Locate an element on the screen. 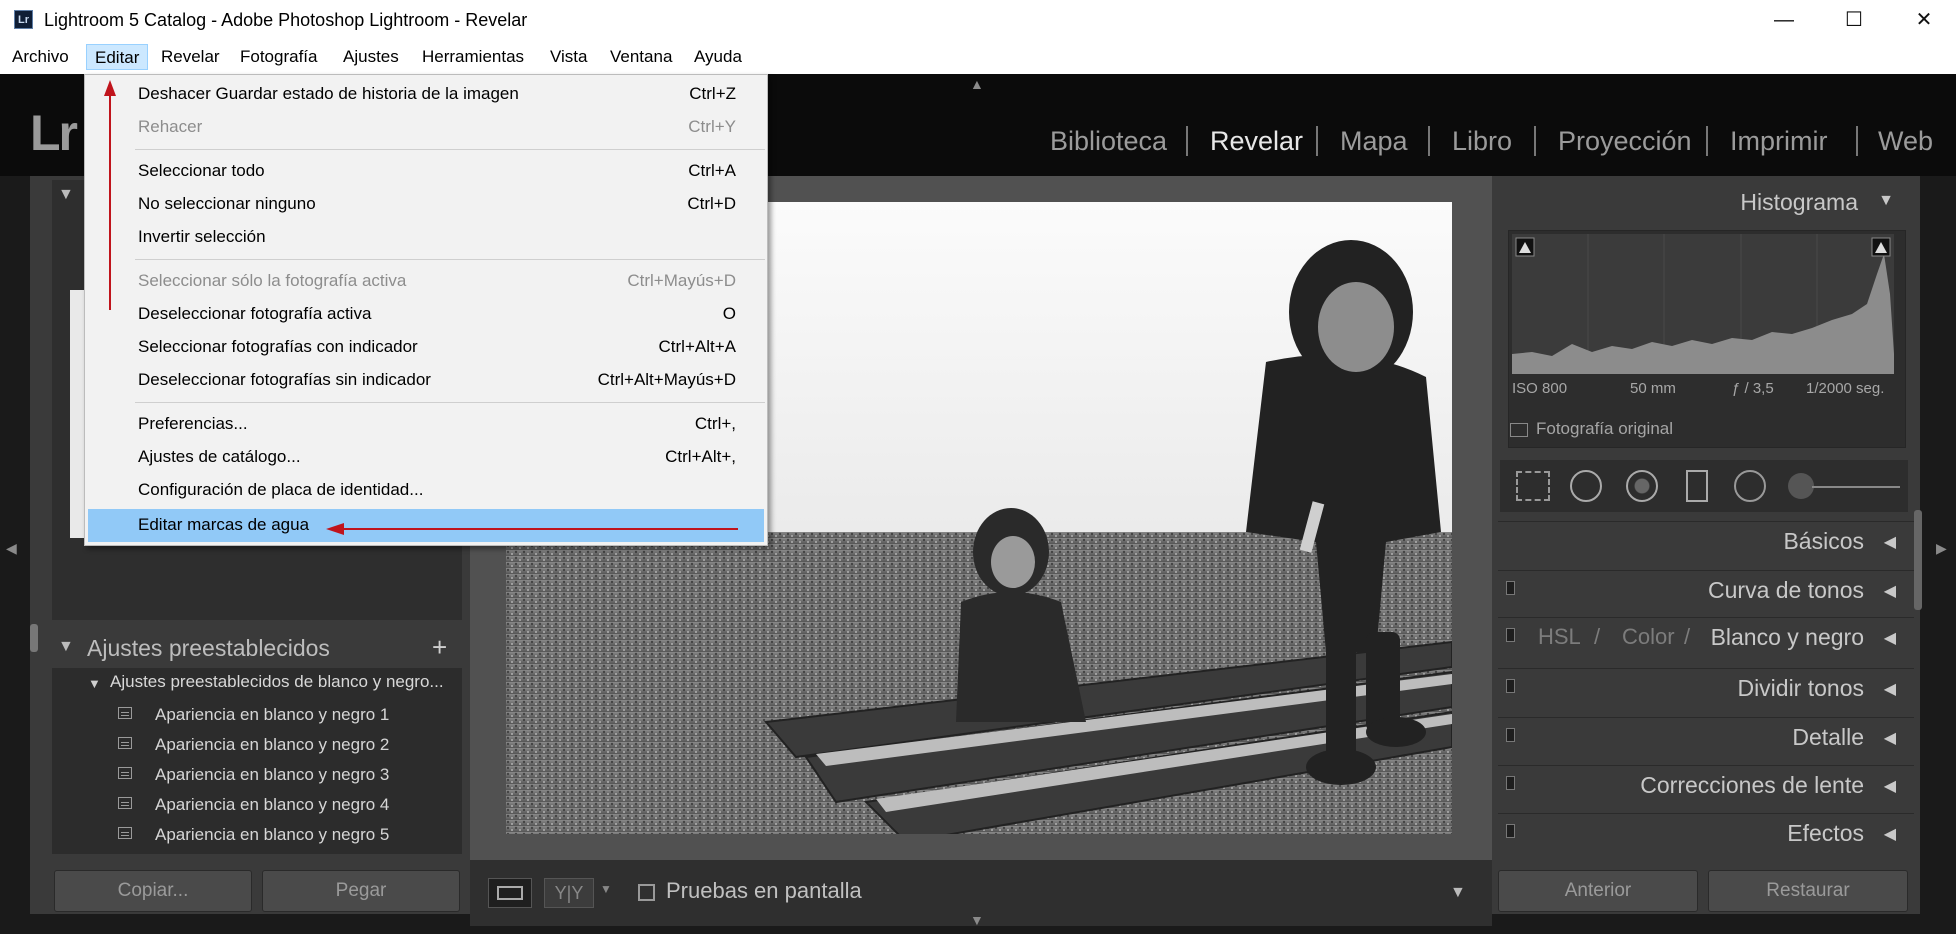  folder-expand-icon: ▼ is located at coordinates (94, 683).